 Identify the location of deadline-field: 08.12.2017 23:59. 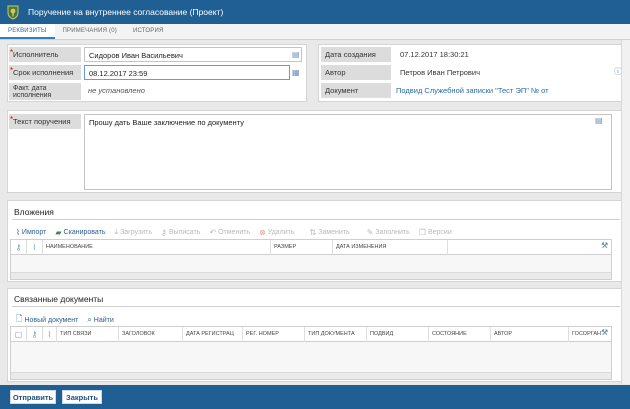
(187, 72).